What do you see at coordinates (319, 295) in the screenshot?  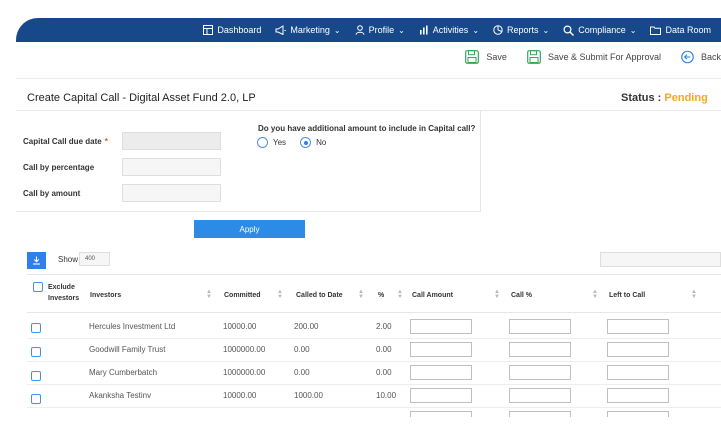 I see `col-called-to-date: Called to Date` at bounding box center [319, 295].